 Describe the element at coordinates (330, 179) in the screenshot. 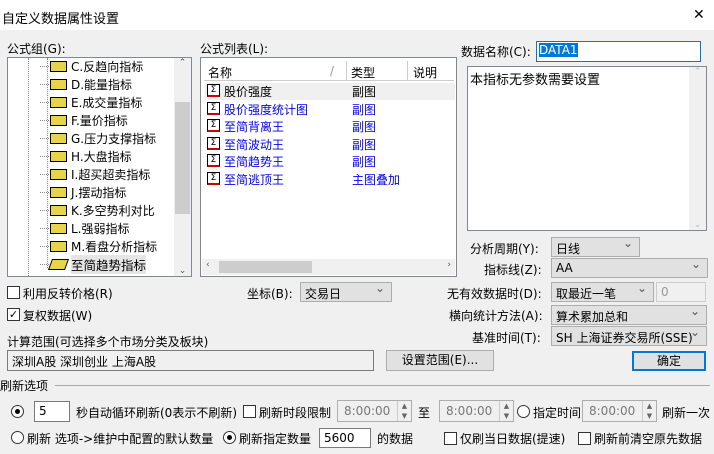

I see `table-row: Σ 至简逃顶王 主图叠加` at that location.